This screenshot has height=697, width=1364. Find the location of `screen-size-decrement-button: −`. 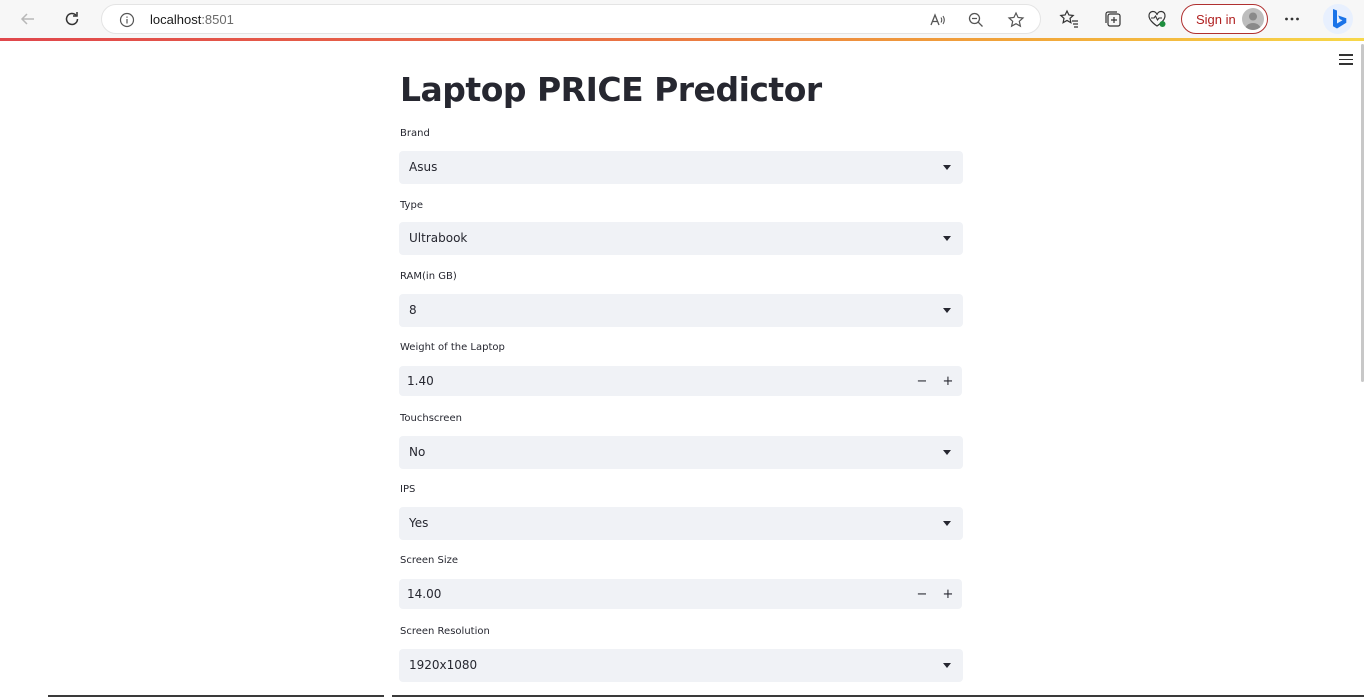

screen-size-decrement-button: − is located at coordinates (922, 594).